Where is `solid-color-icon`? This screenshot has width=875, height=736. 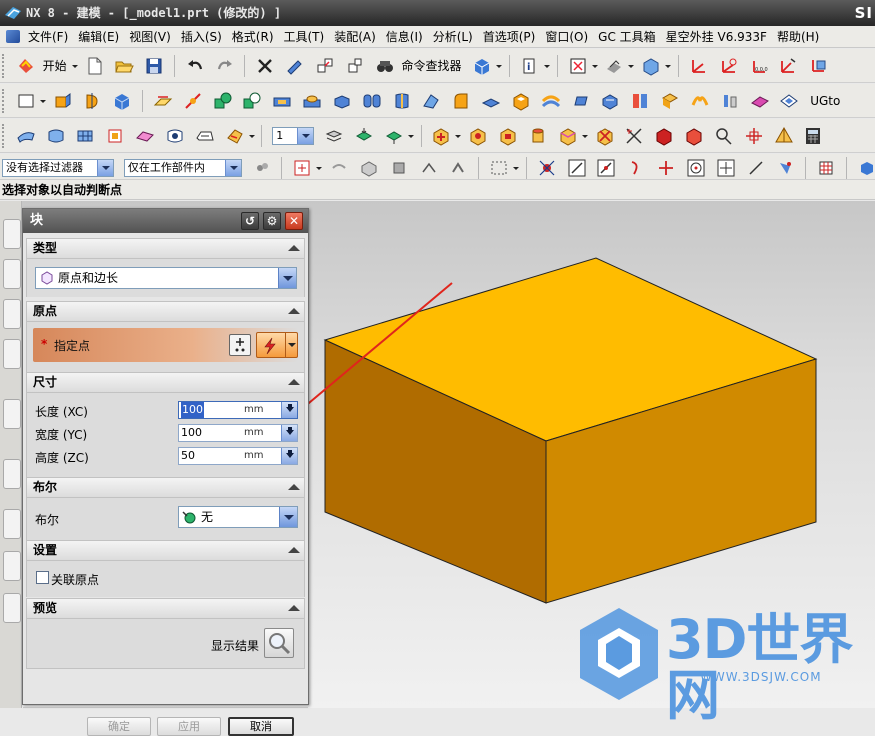
solid-color-icon is located at coordinates (664, 136).